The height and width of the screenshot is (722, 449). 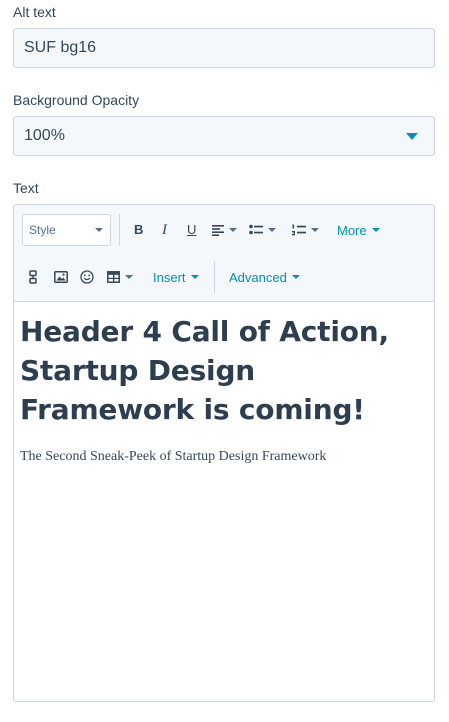 I want to click on alt-text-input, so click(x=224, y=48).